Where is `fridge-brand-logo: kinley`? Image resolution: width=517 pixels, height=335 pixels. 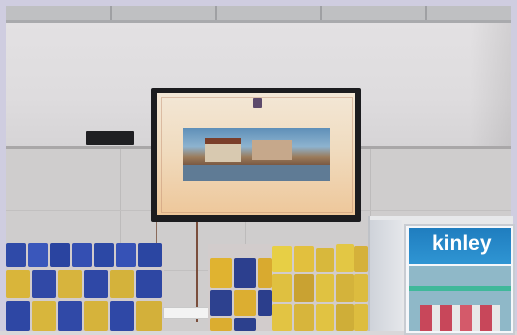 fridge-brand-logo: kinley is located at coordinates (462, 243).